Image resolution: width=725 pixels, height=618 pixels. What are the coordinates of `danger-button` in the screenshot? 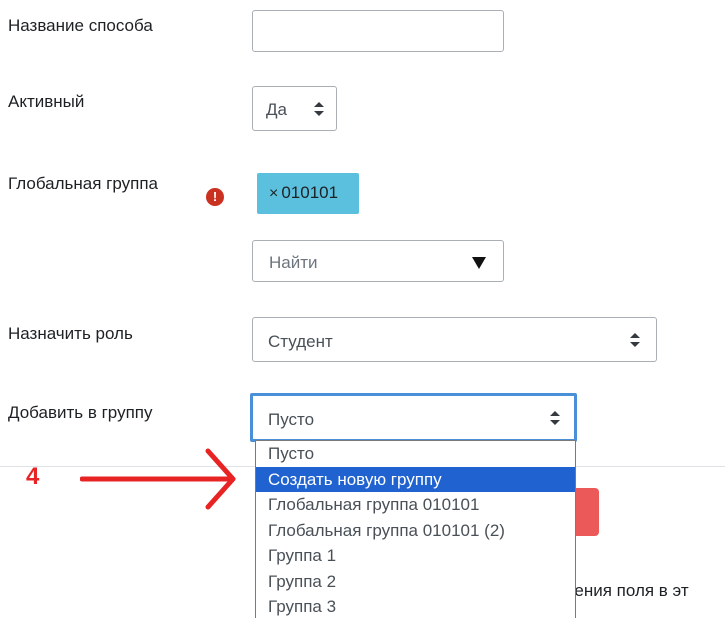 It's located at (586, 512).